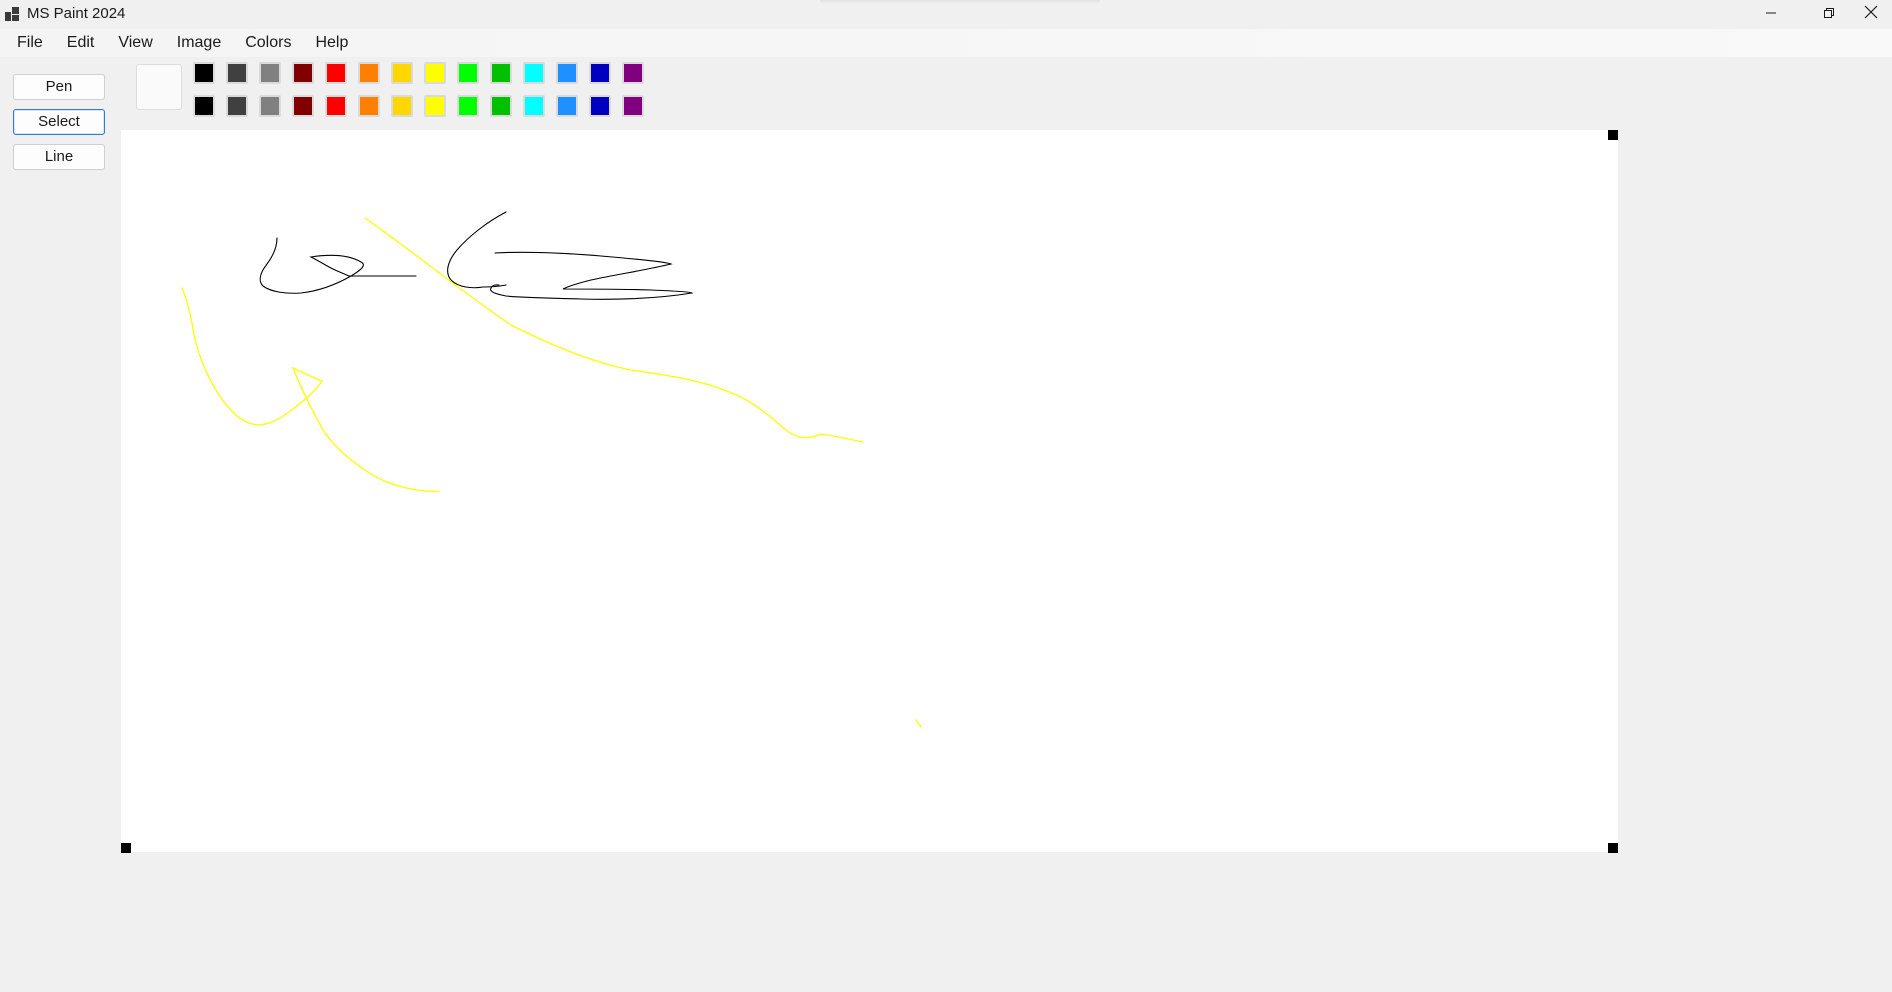  I want to click on line-tool-button: Line, so click(59, 157).